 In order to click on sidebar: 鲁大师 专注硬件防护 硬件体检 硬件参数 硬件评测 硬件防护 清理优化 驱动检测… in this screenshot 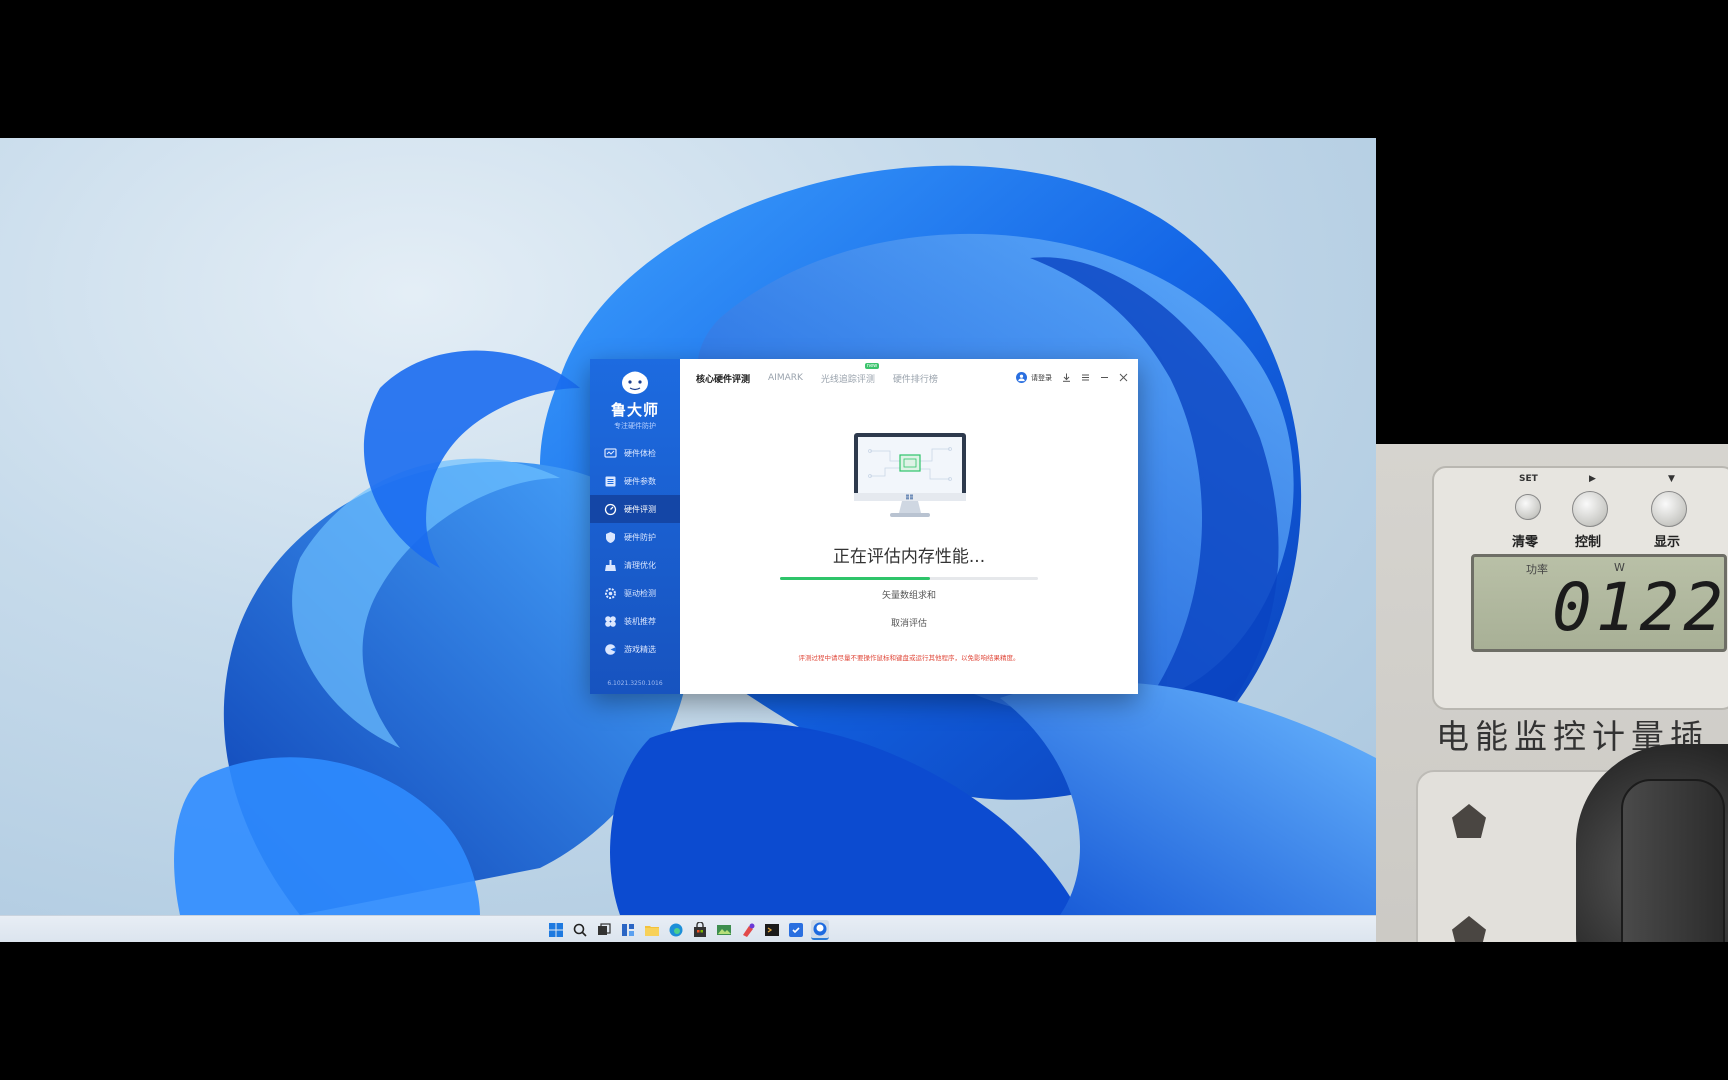, I will do `click(635, 526)`.